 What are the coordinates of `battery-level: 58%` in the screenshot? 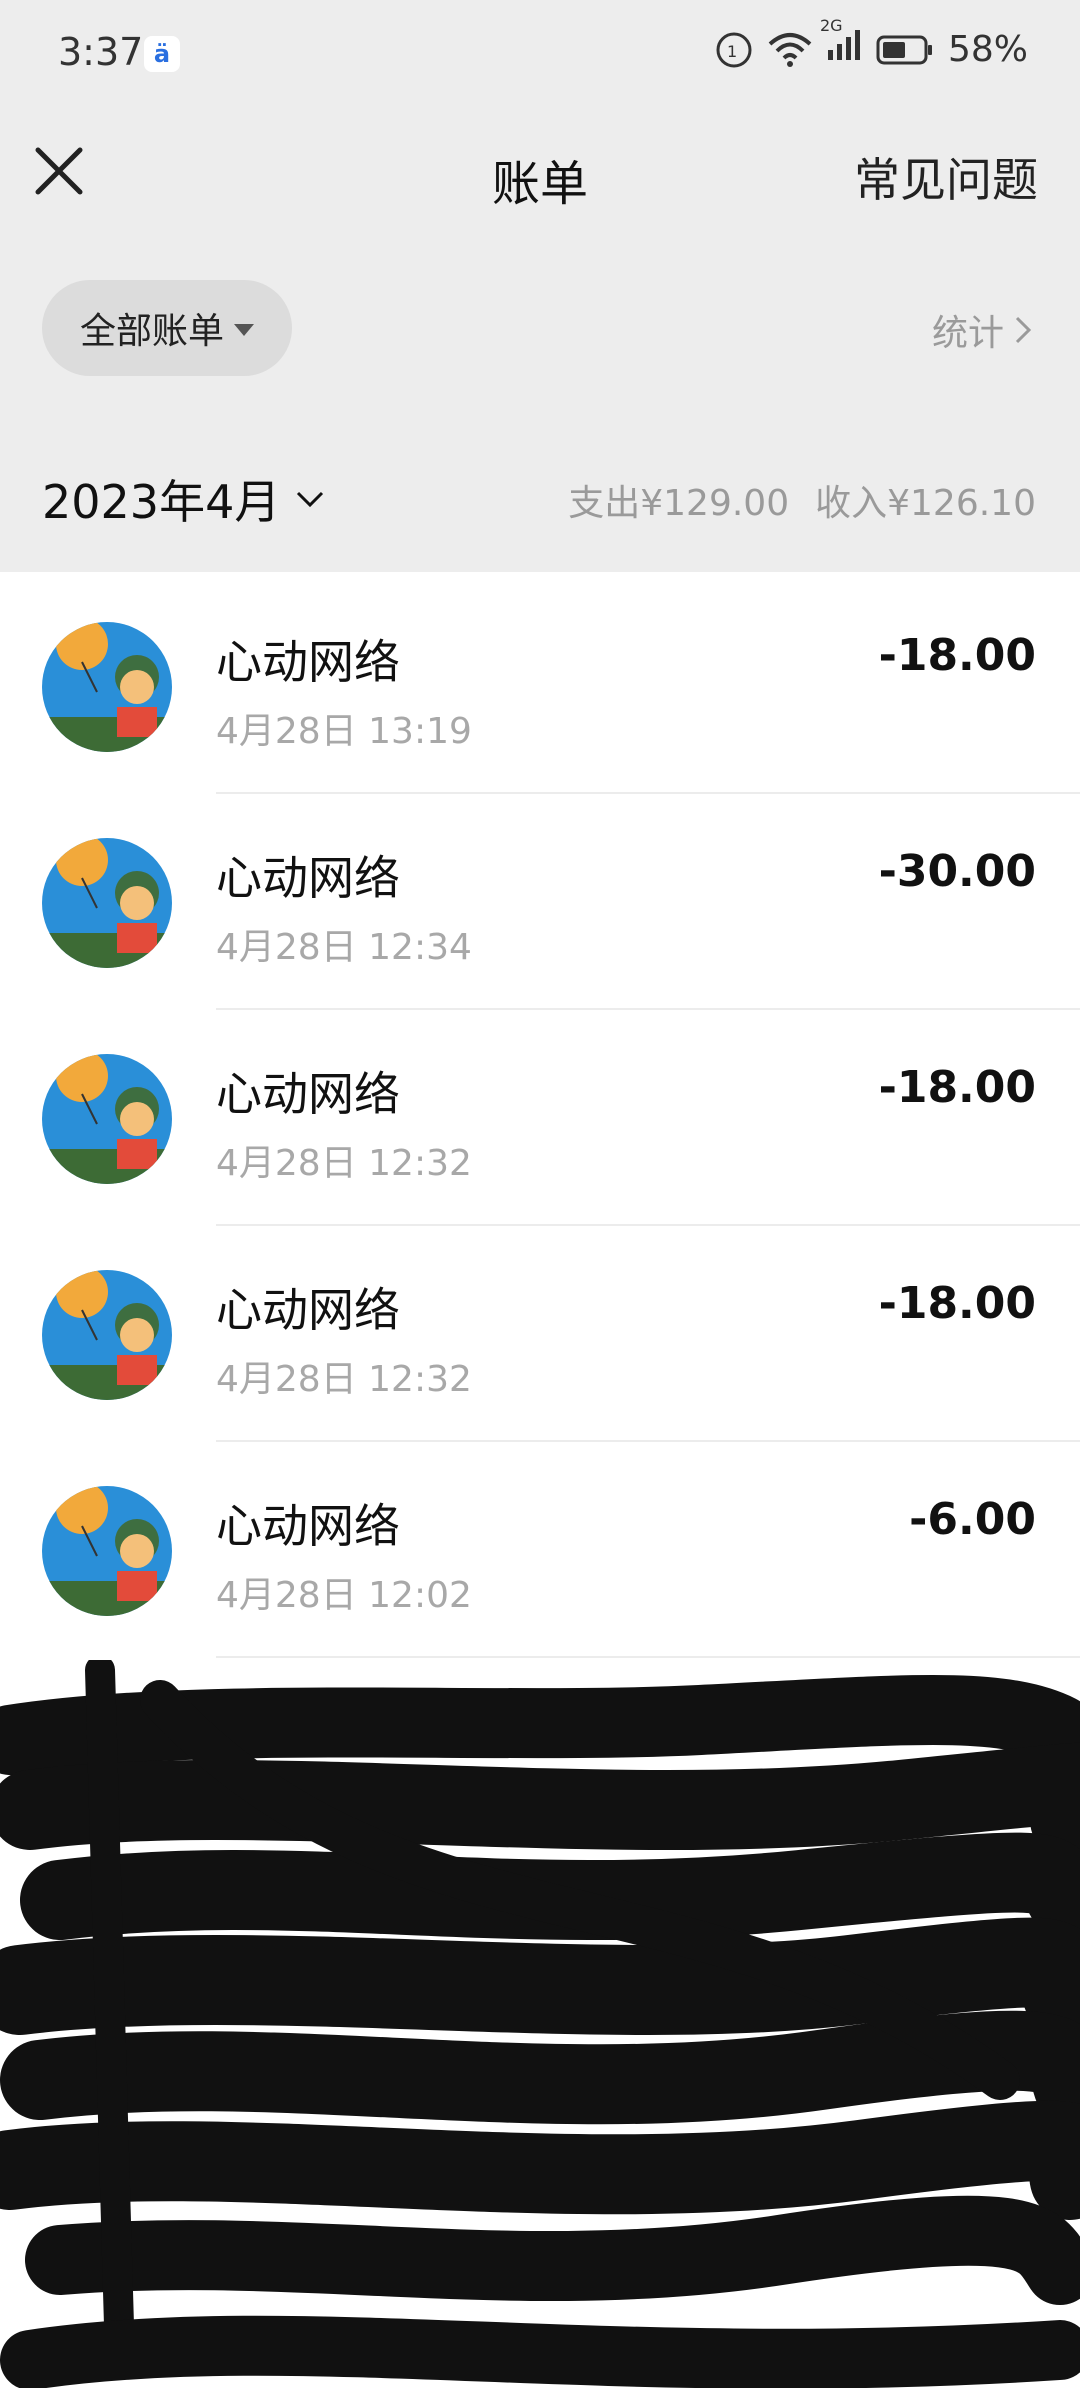 It's located at (987, 49).